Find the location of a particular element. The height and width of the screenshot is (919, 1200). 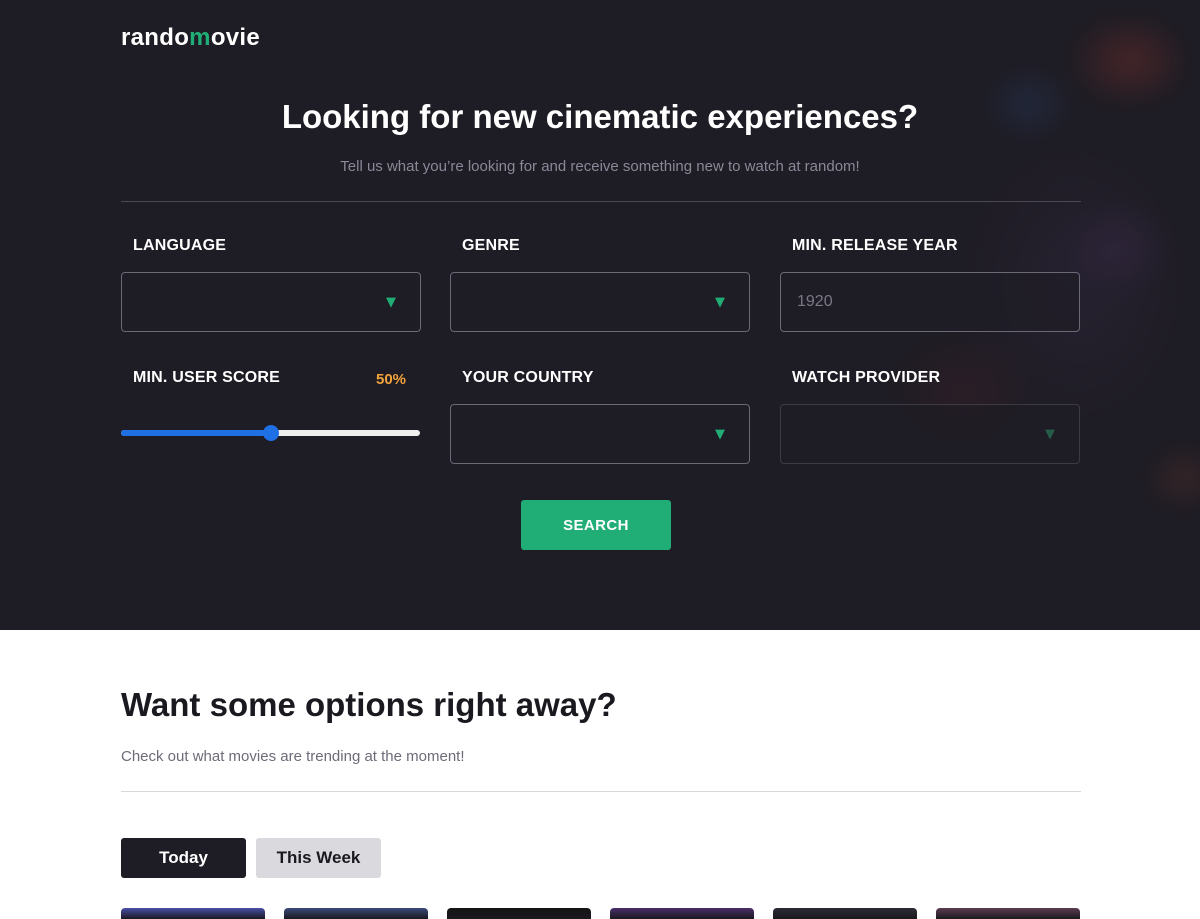

language-select: ▼ is located at coordinates (271, 302).